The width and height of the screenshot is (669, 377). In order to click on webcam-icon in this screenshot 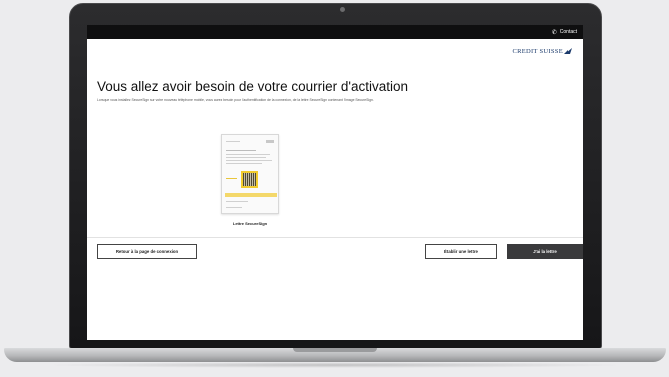, I will do `click(342, 9)`.